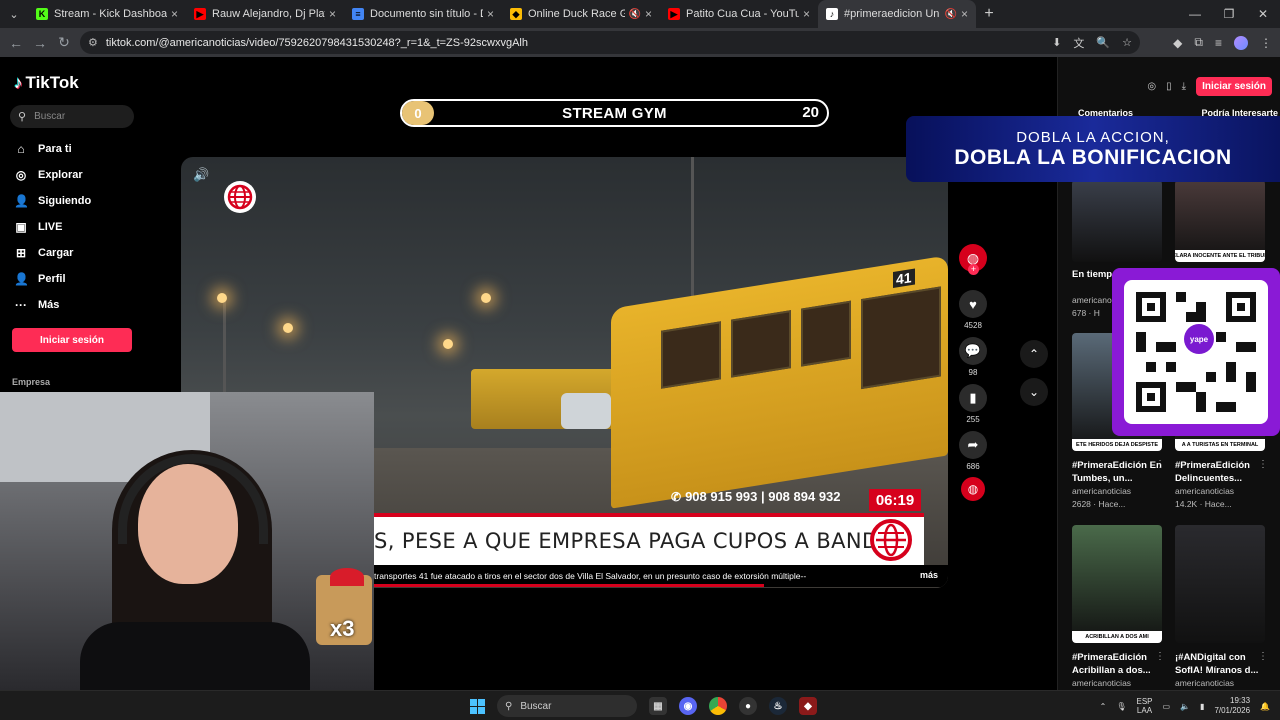  What do you see at coordinates (929, 575) in the screenshot?
I see `more-link: más` at bounding box center [929, 575].